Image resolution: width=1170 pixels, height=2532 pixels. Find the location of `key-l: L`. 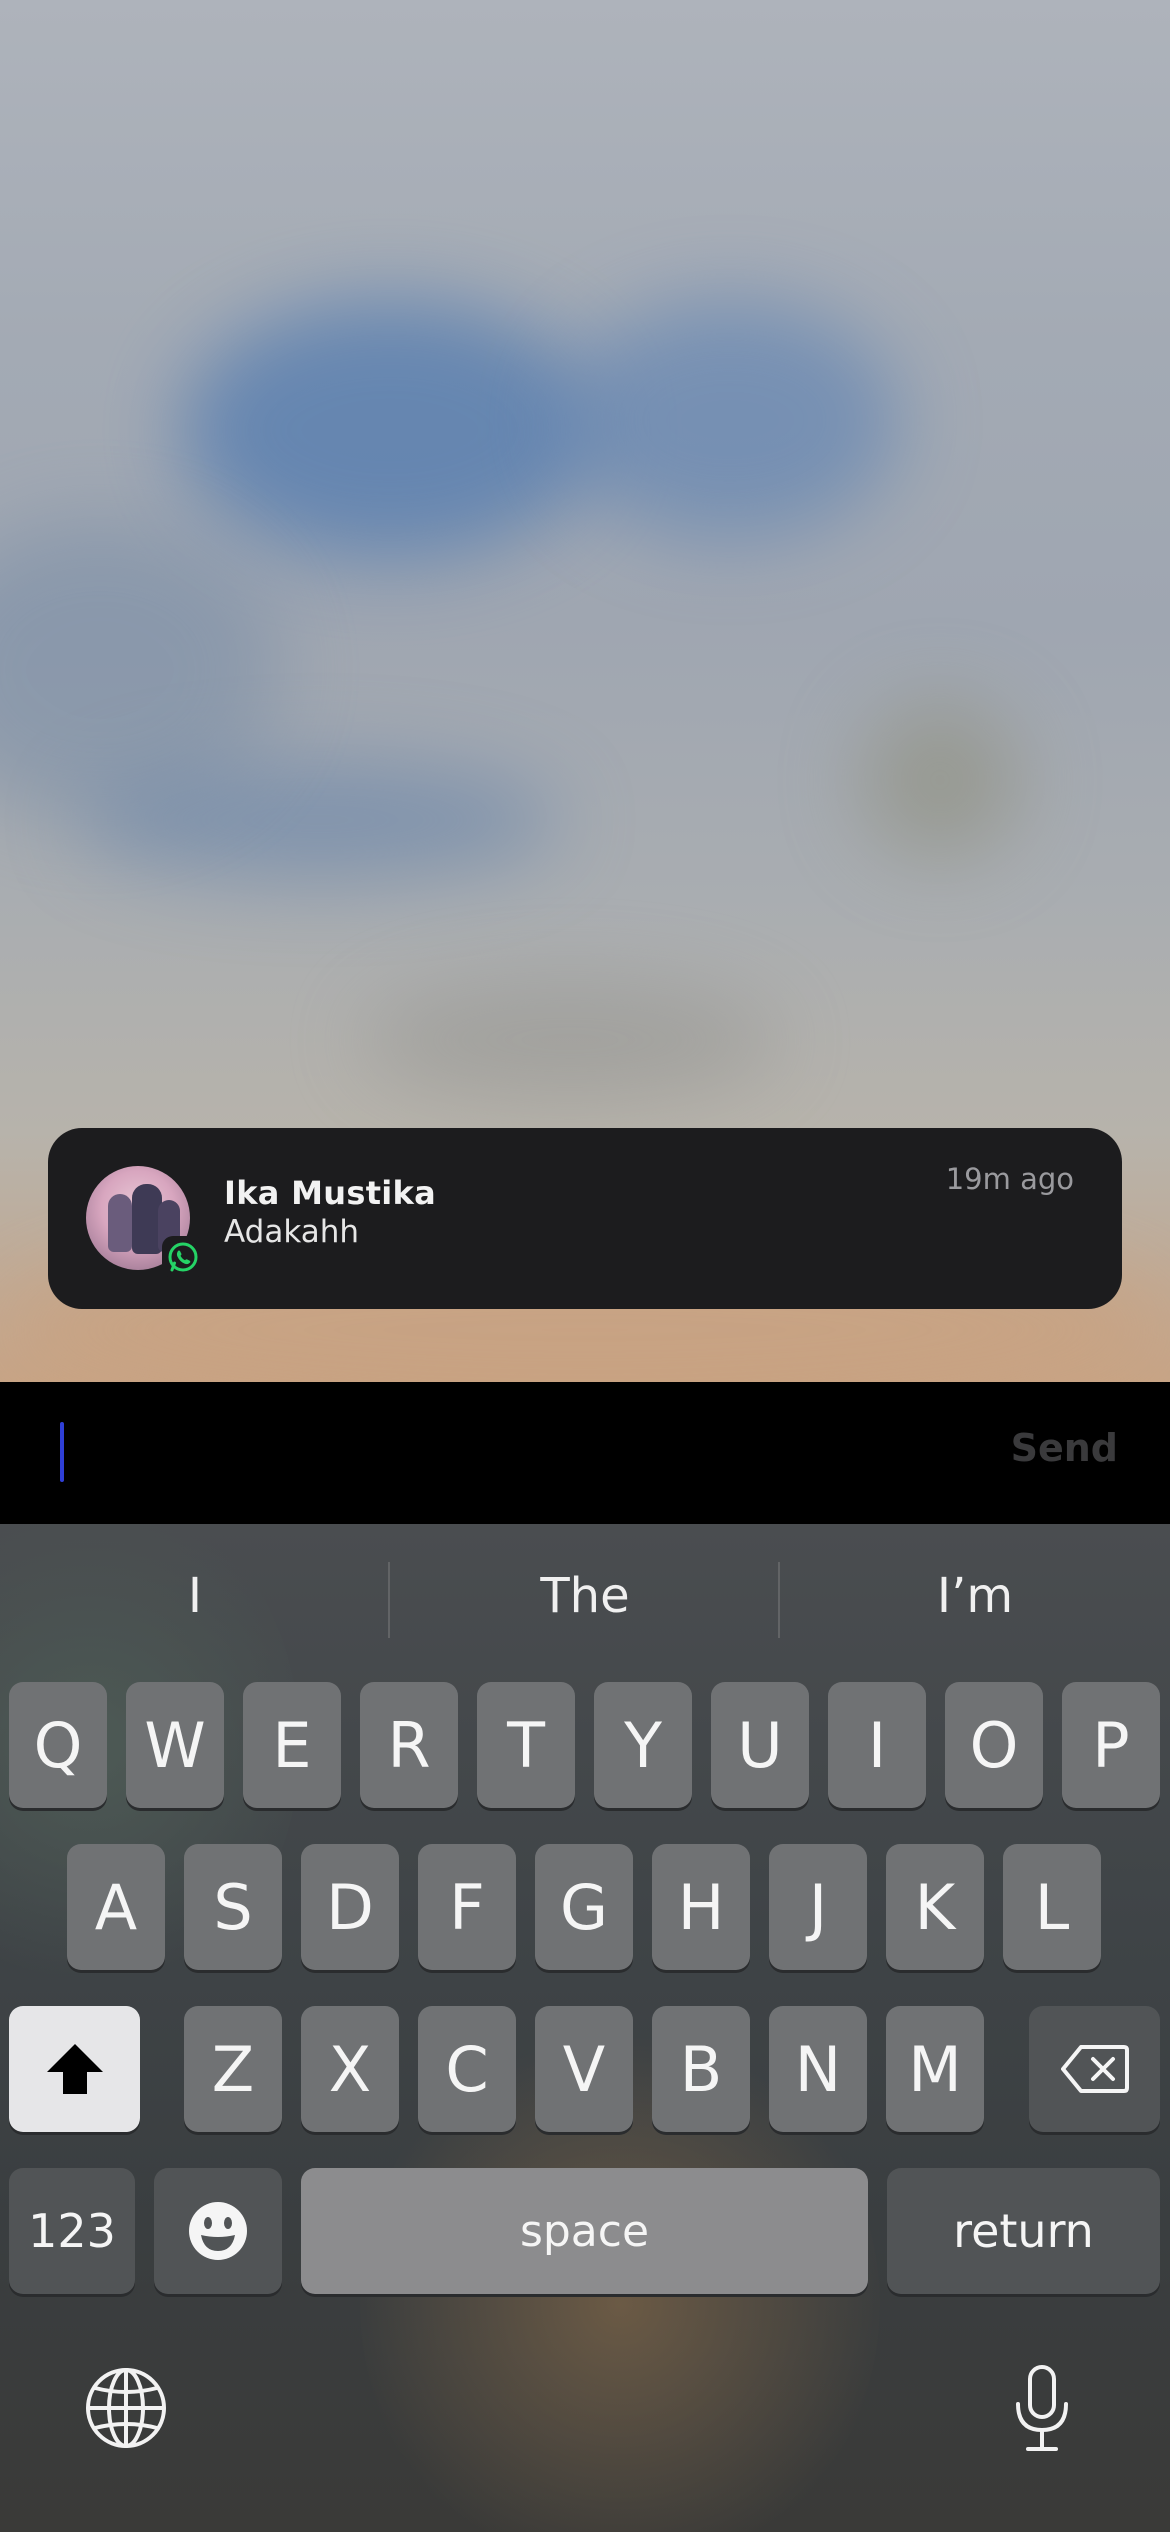

key-l: L is located at coordinates (1052, 1907).